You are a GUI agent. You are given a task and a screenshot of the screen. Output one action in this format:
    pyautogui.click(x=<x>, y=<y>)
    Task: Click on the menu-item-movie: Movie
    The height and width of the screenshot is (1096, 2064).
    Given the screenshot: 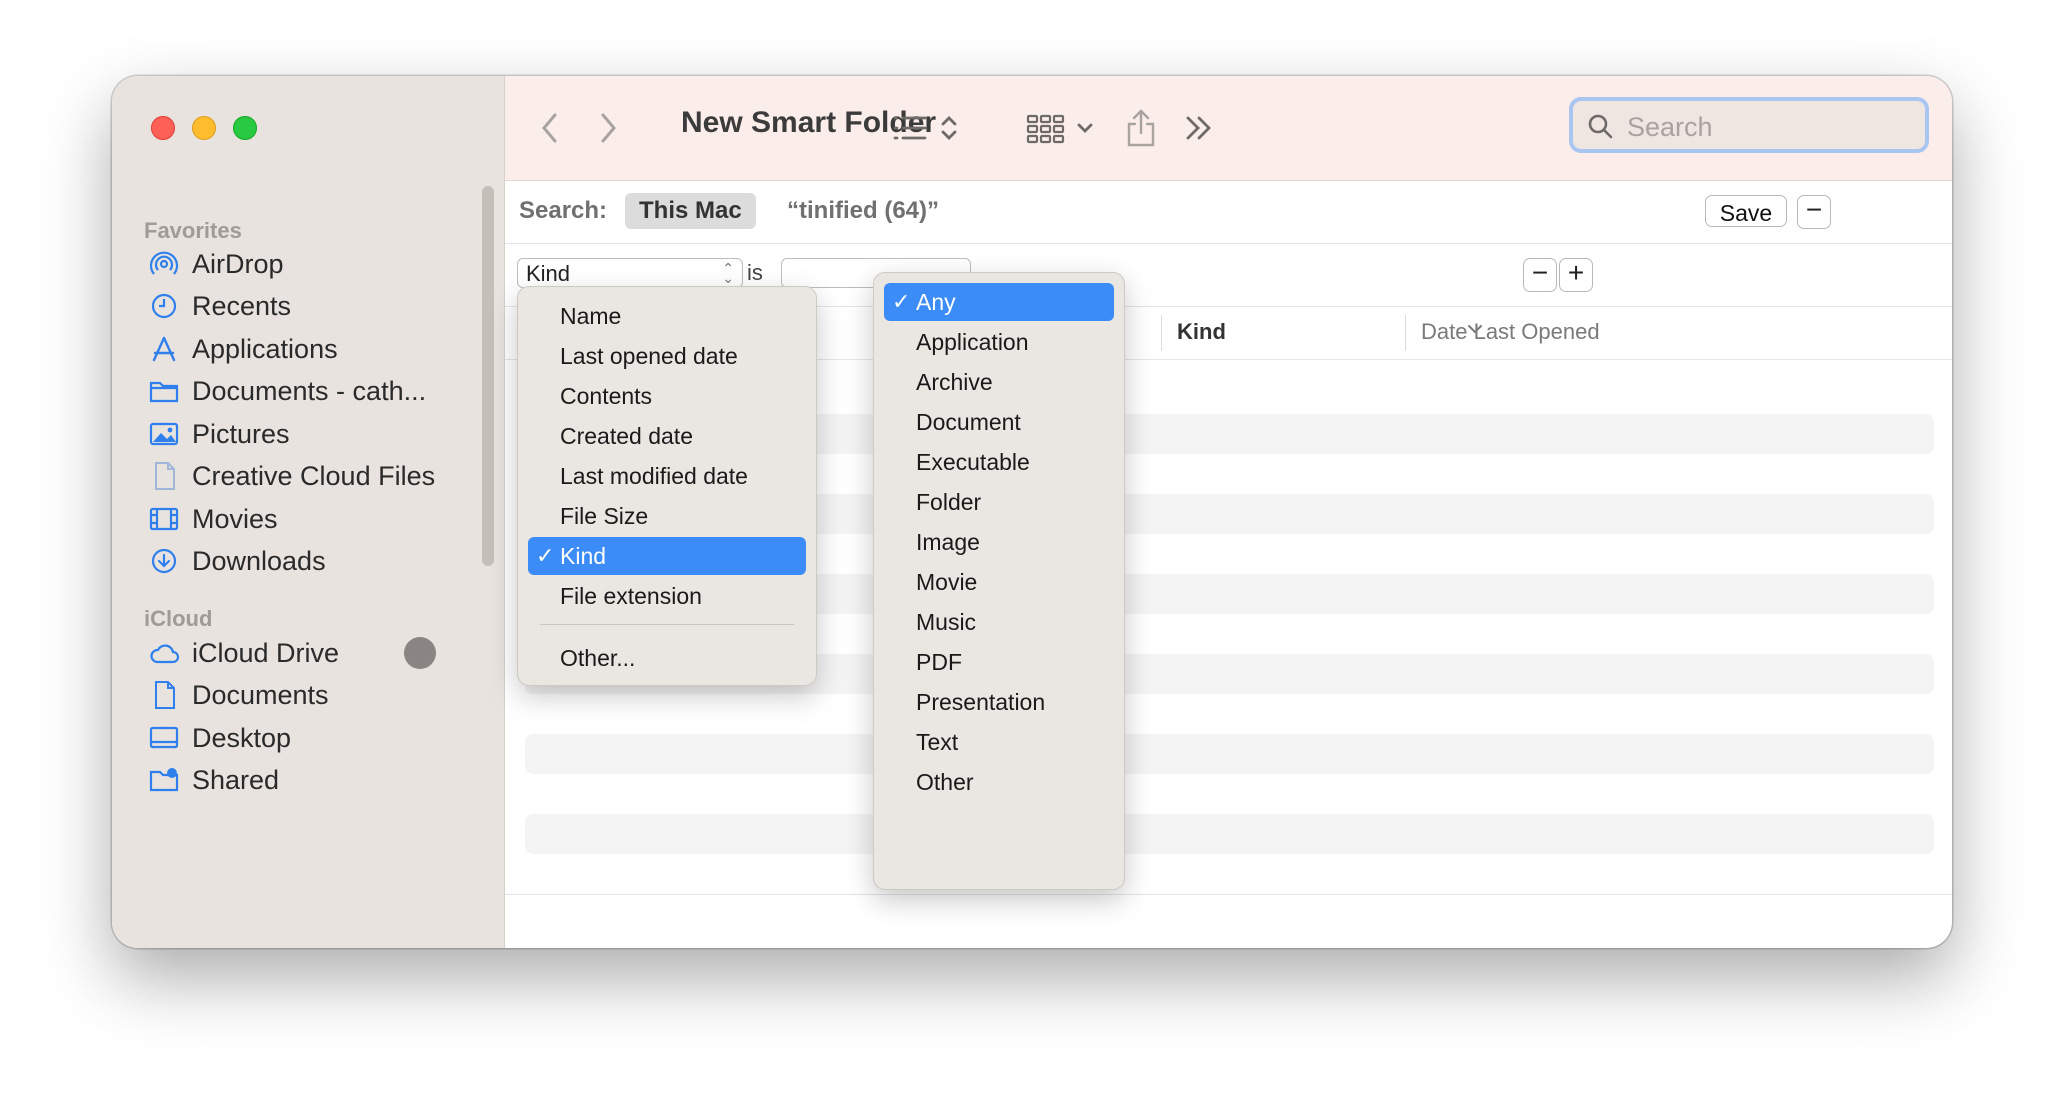 What is the action you would take?
    pyautogui.click(x=999, y=582)
    